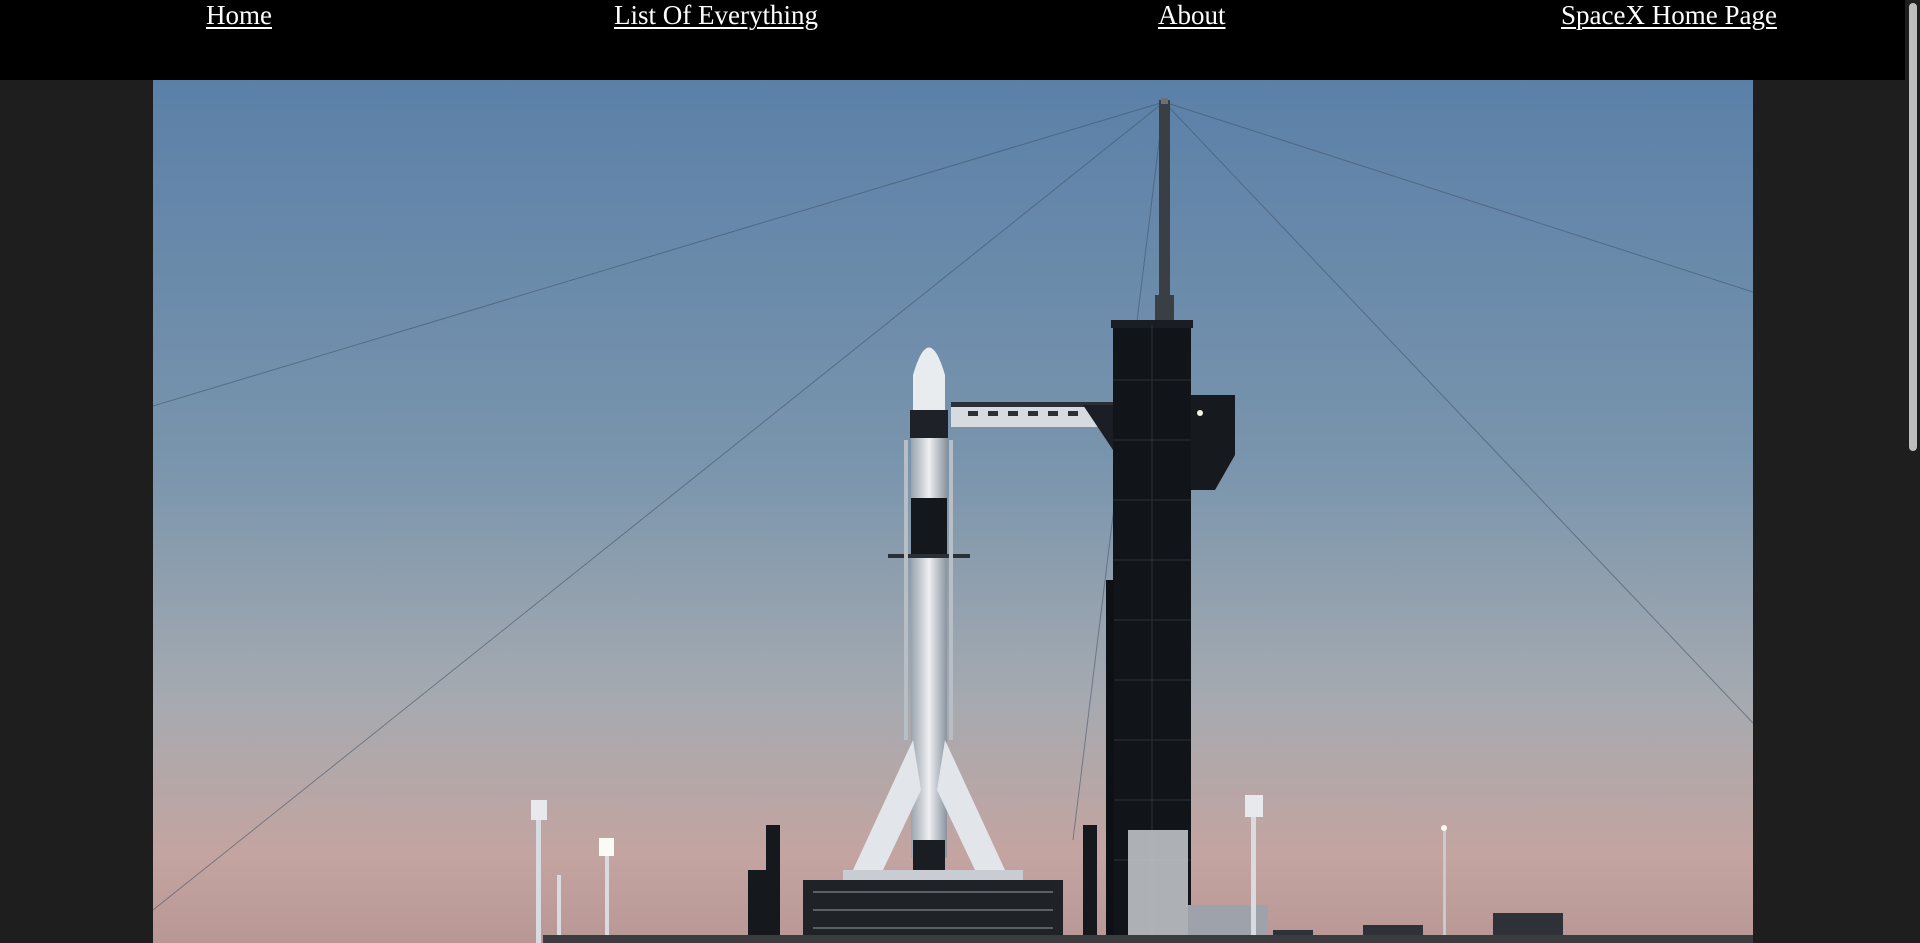 Image resolution: width=1920 pixels, height=943 pixels. Describe the element at coordinates (1192, 15) in the screenshot. I see `nav-link-about: About` at that location.